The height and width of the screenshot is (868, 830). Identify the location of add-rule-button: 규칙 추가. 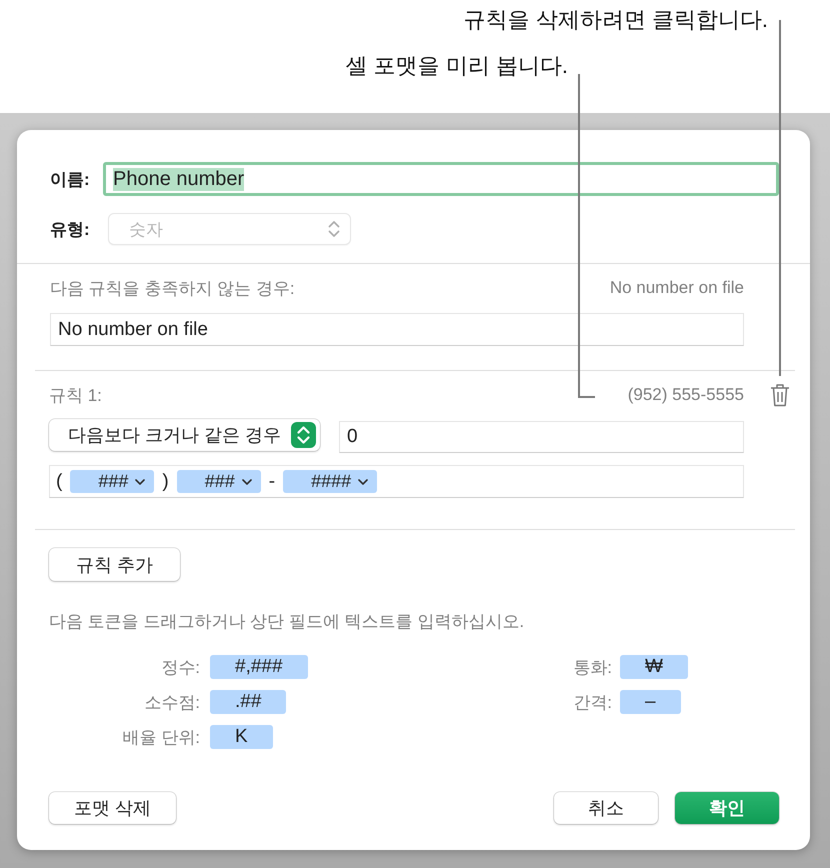
(114, 564).